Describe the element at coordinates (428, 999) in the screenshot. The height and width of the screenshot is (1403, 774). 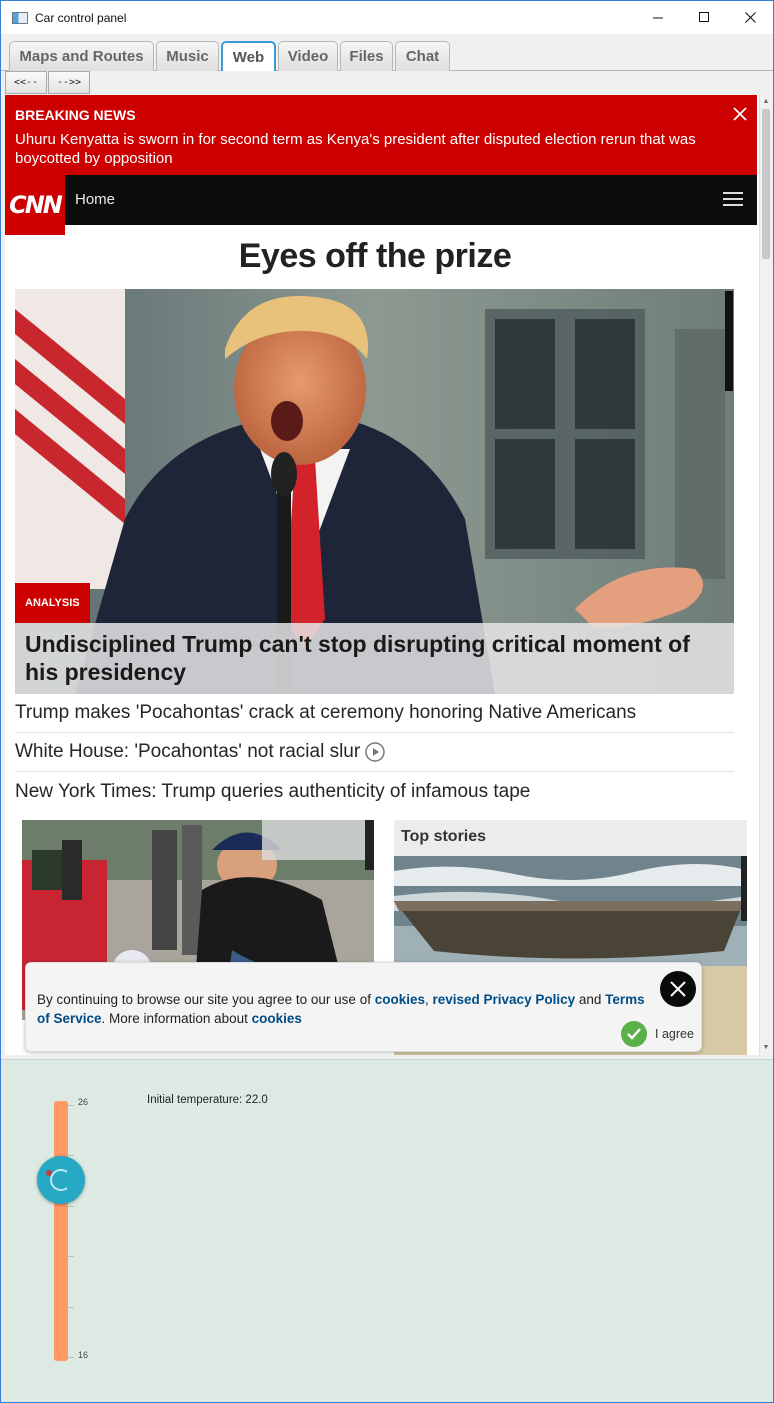
I see `cookie-text-part: ,` at that location.